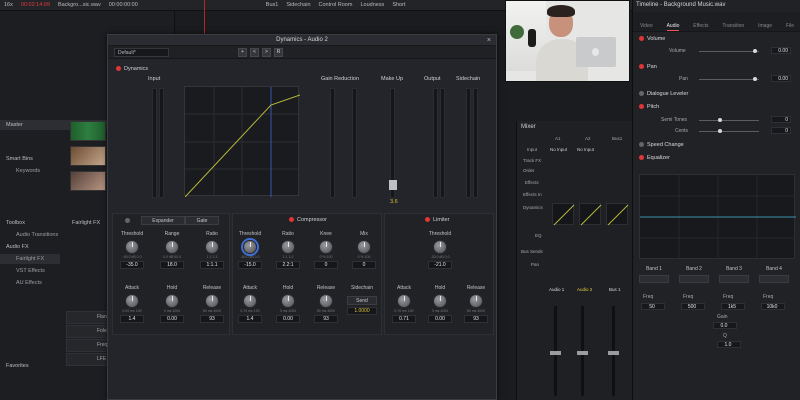 The image size is (800, 400). What do you see at coordinates (673, 21) in the screenshot?
I see `tab-audio: Audio` at bounding box center [673, 21].